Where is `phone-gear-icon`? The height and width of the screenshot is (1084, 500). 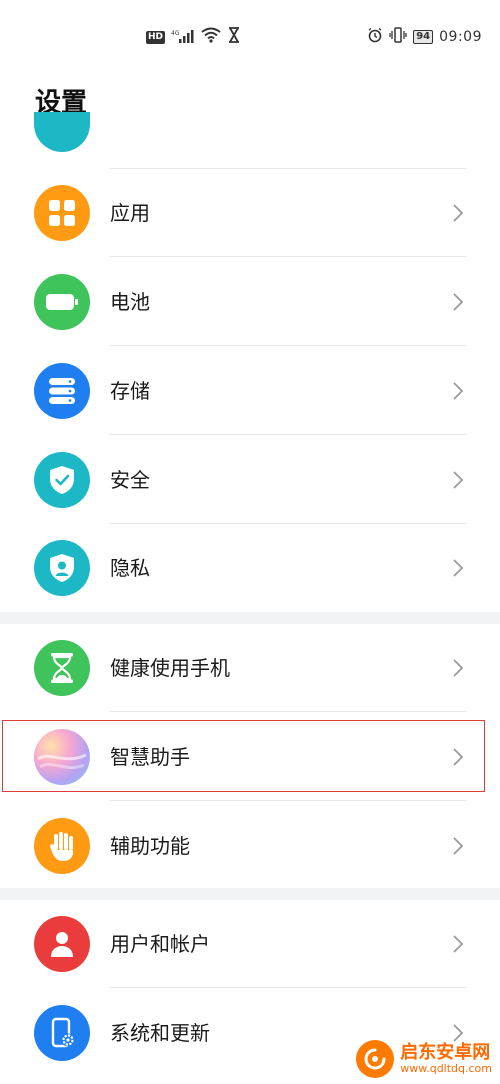 phone-gear-icon is located at coordinates (62, 1033).